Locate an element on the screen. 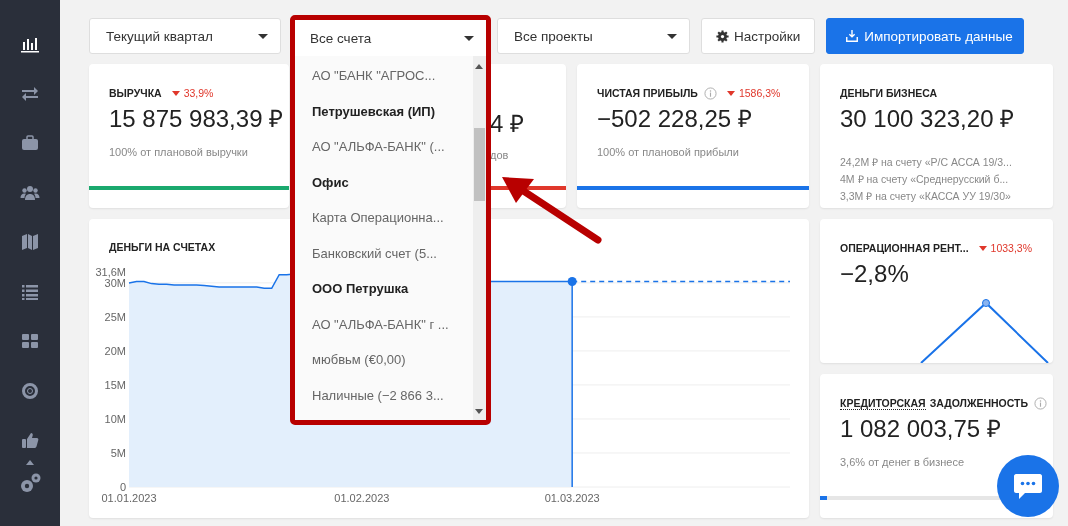 The image size is (1068, 526). card-note: 100% от плановой прибыли is located at coordinates (668, 152).